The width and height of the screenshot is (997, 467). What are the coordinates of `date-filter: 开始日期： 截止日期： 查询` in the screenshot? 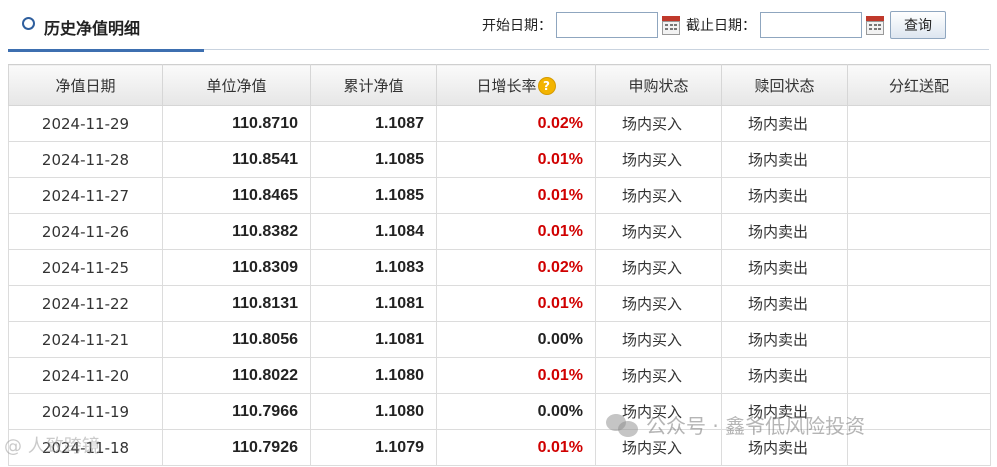 It's located at (714, 25).